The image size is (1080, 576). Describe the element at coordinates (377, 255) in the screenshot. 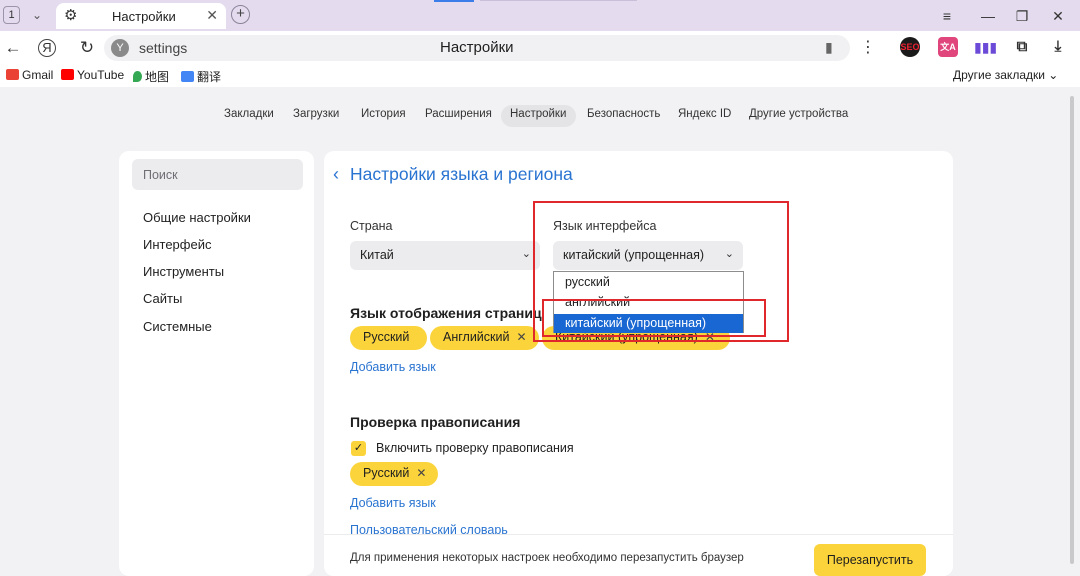

I see `country-value: Китай` at that location.